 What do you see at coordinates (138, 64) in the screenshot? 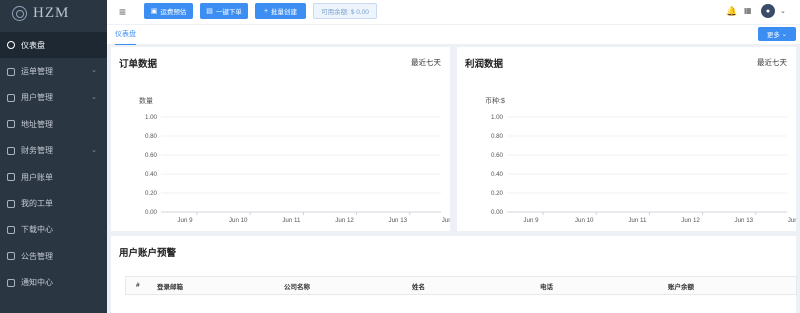
I see `orders-card-title: 订单数据` at bounding box center [138, 64].